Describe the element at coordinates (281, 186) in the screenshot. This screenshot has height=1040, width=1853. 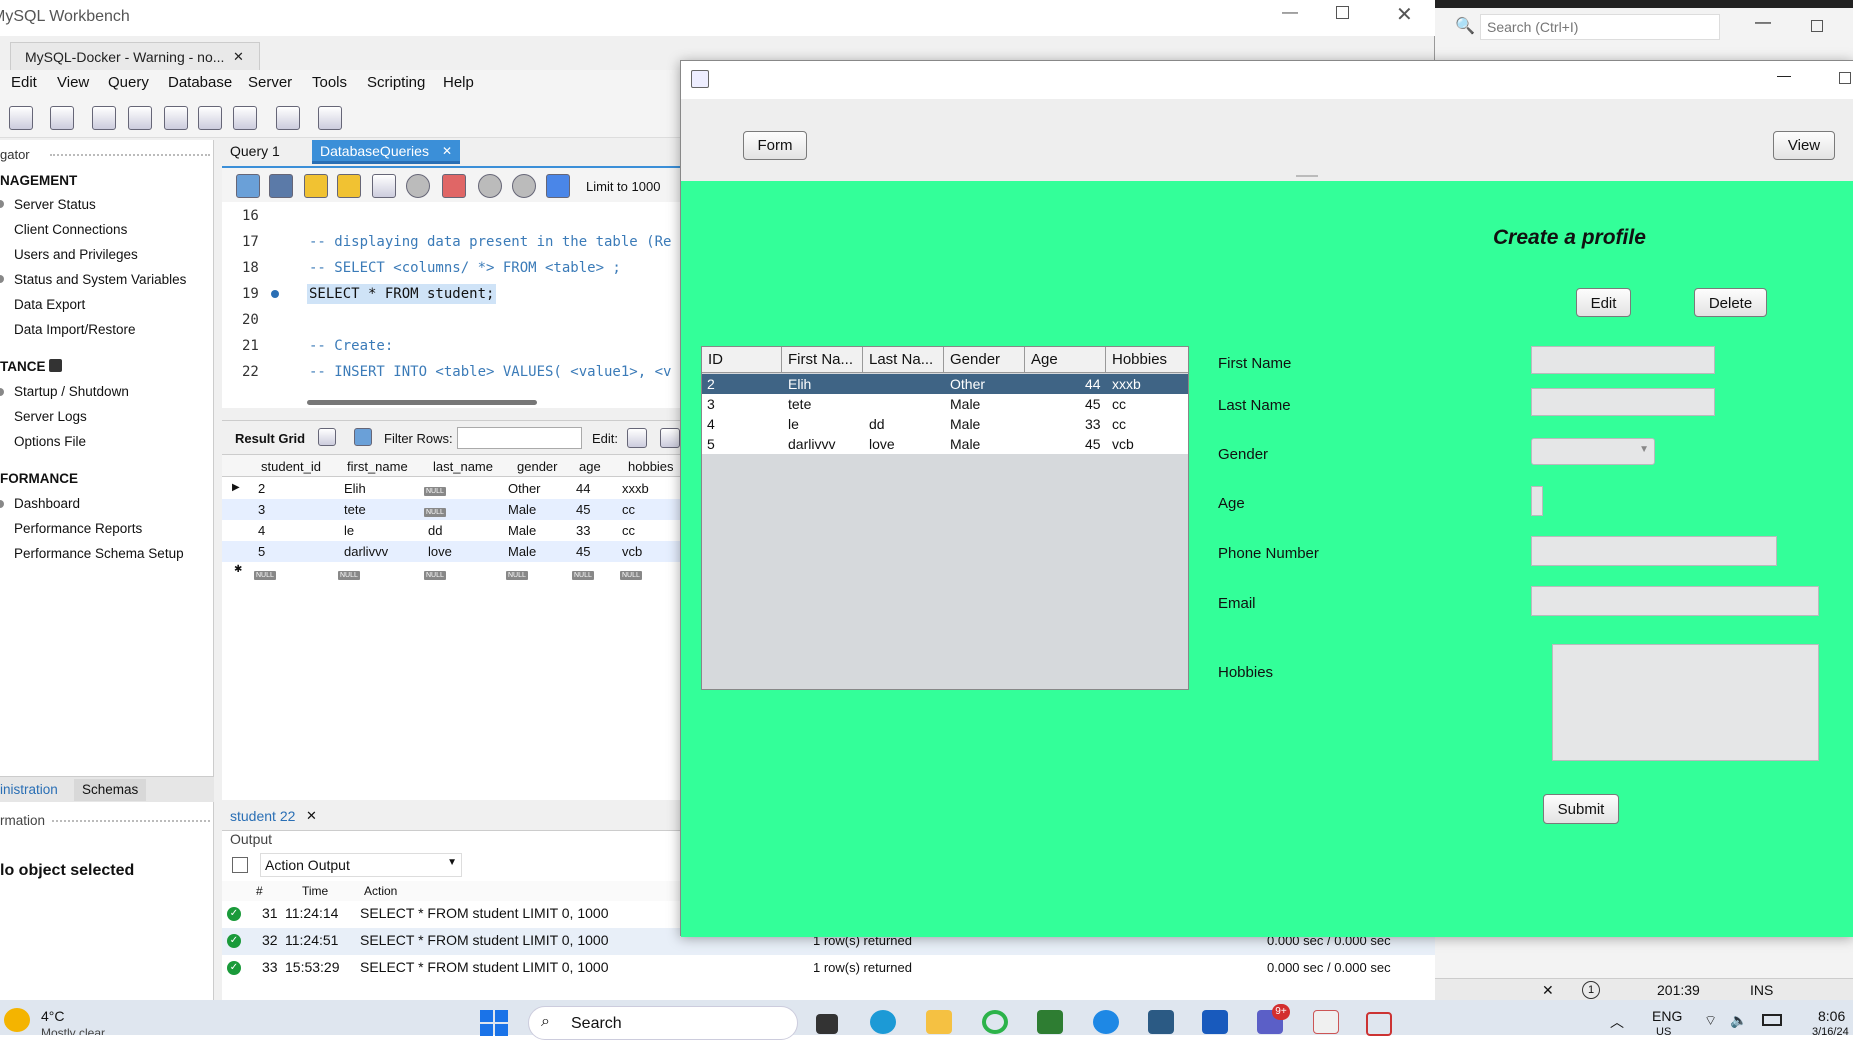
I see `save-icon` at that location.